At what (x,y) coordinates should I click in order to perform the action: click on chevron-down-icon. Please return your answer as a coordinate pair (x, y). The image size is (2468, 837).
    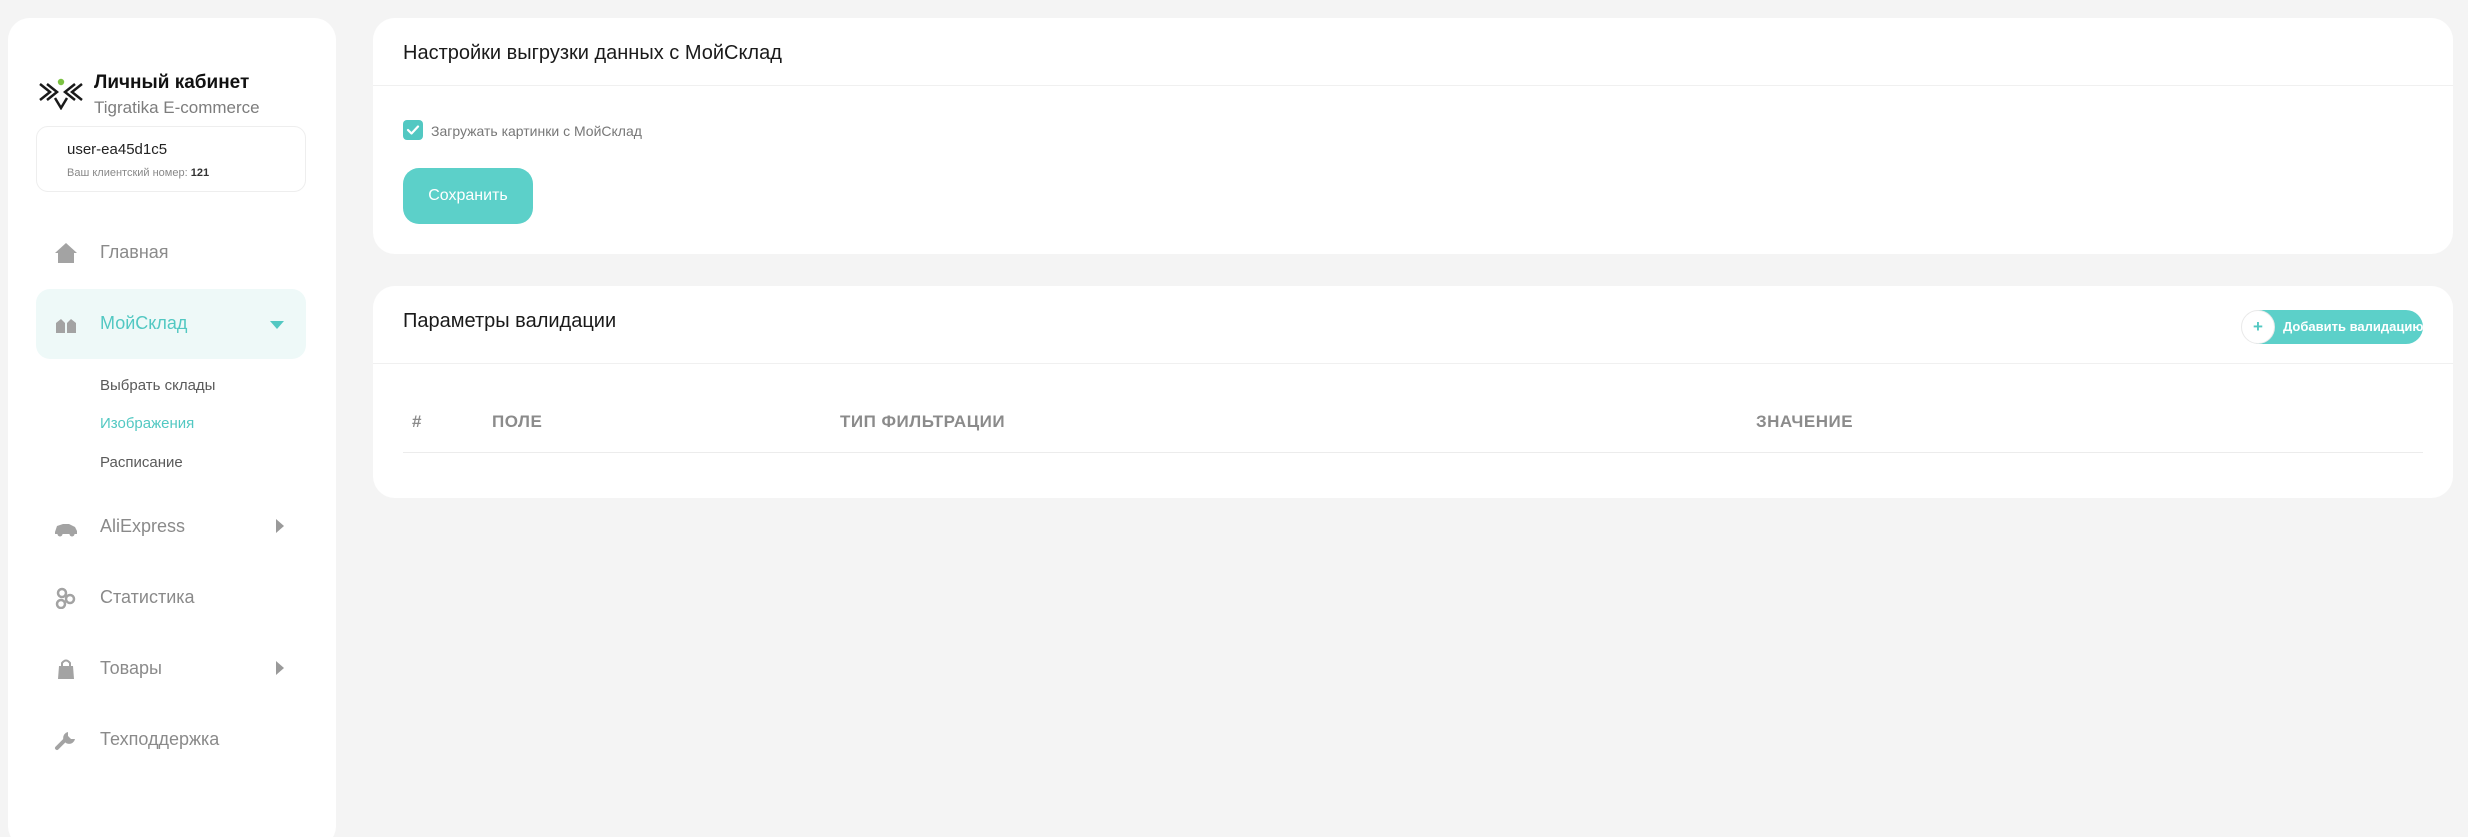
    Looking at the image, I should click on (277, 325).